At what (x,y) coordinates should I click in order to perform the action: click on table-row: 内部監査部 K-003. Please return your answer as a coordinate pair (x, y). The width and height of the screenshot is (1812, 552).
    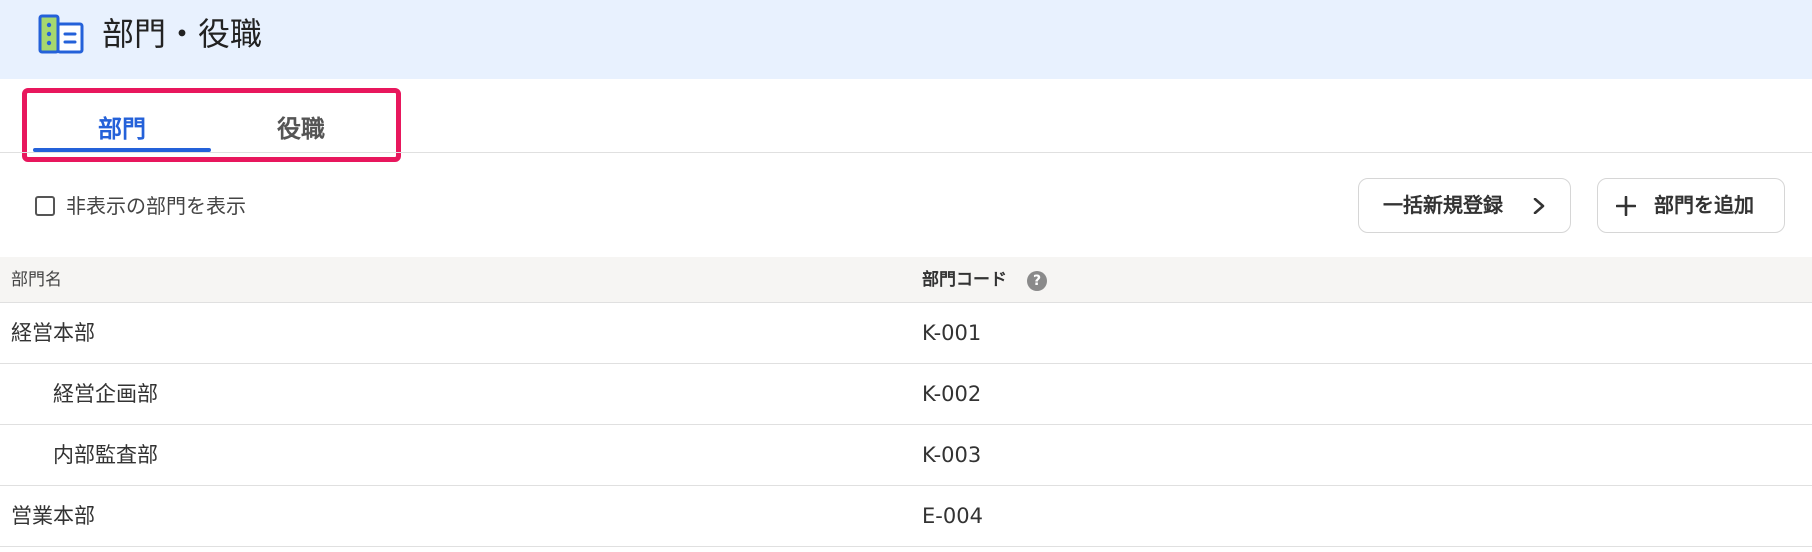
    Looking at the image, I should click on (906, 455).